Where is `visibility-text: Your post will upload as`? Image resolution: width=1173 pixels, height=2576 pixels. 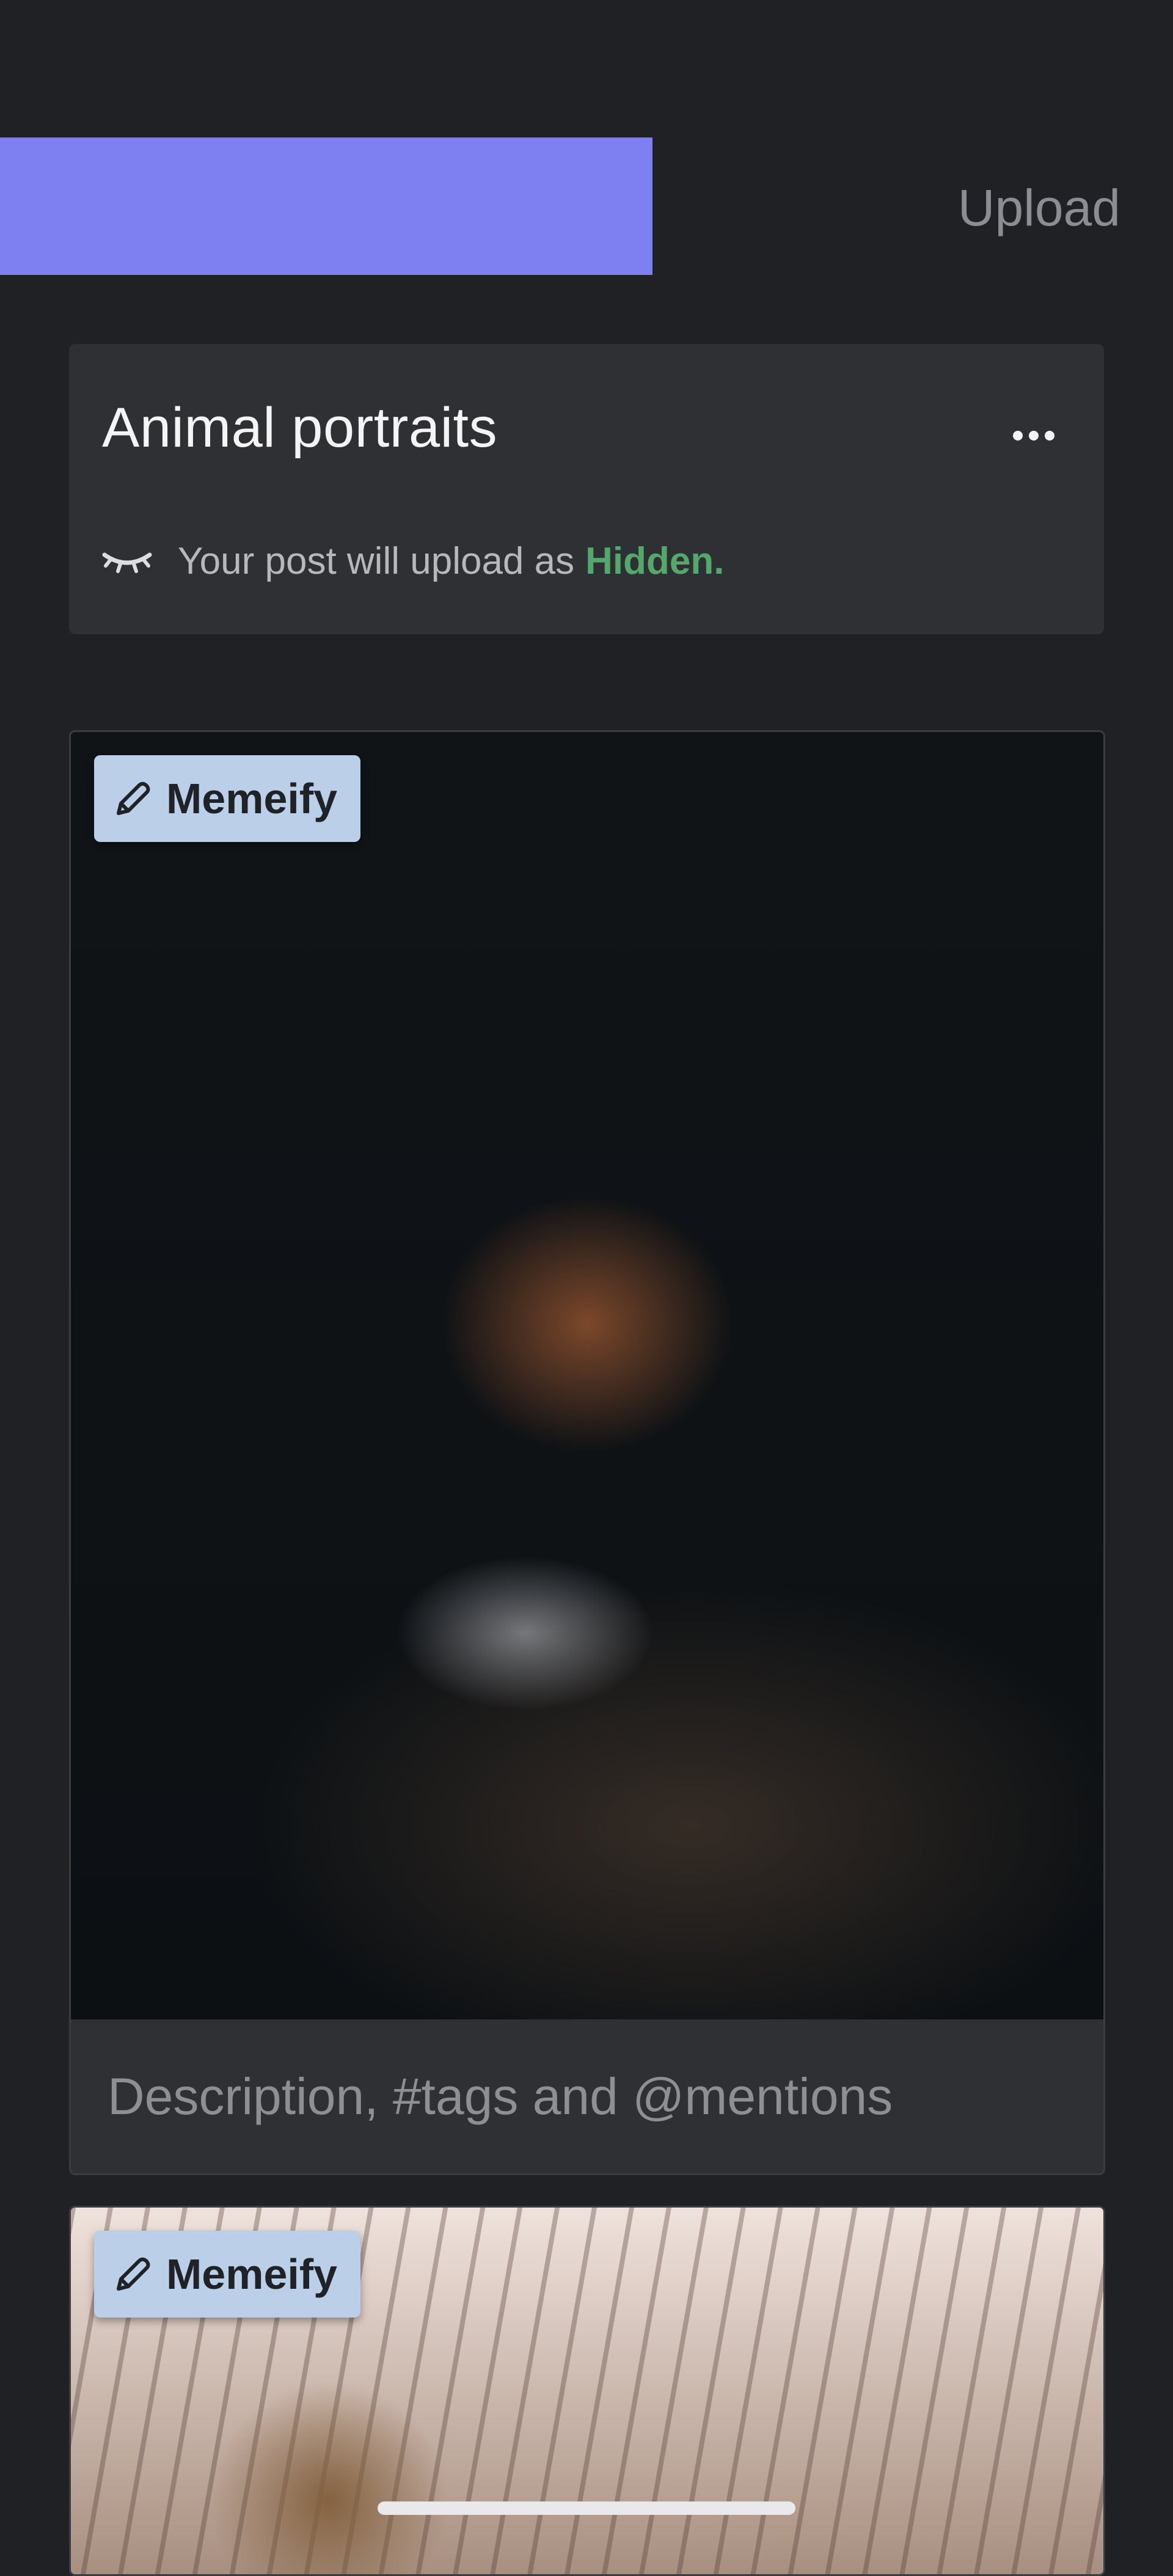 visibility-text: Your post will upload as is located at coordinates (377, 561).